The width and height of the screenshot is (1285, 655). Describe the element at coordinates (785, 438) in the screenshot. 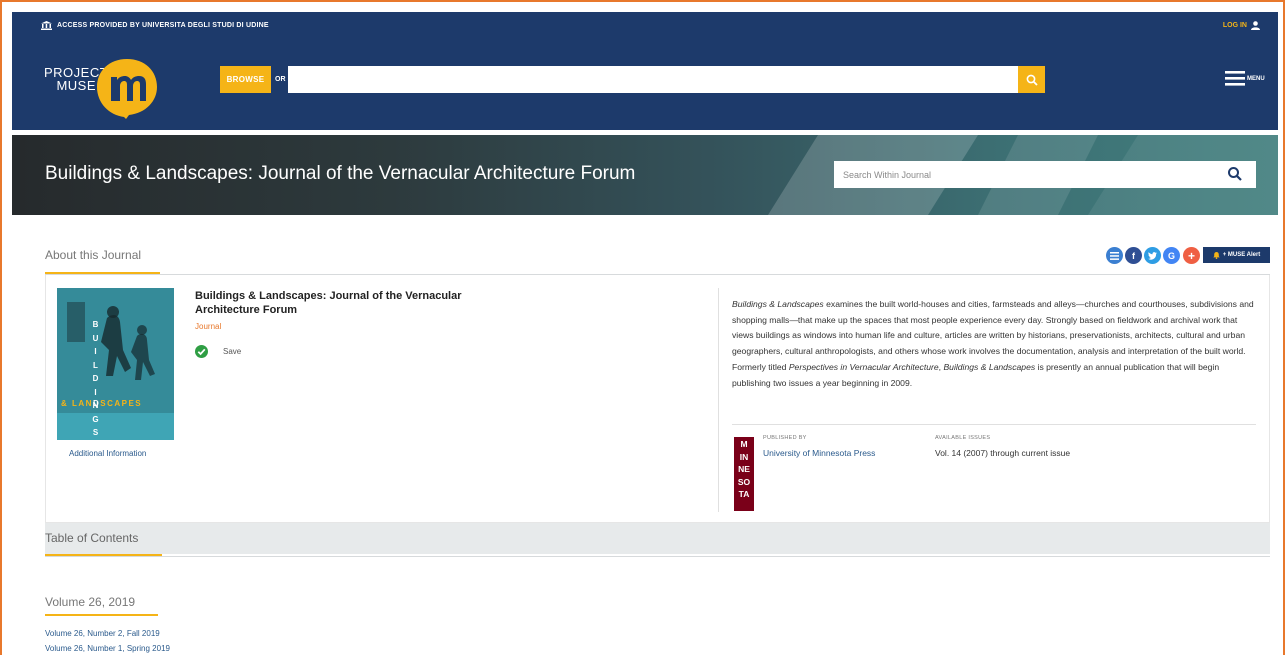

I see `published-by-label: PUBLISHED BY` at that location.